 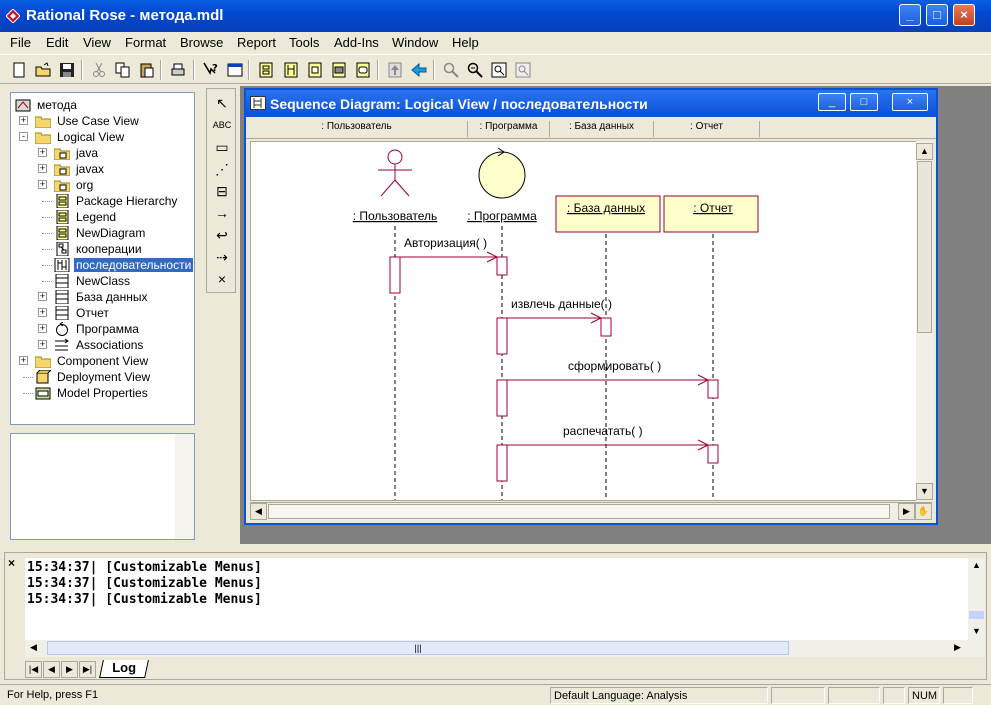 I want to click on open-icon, so click(x=43, y=70).